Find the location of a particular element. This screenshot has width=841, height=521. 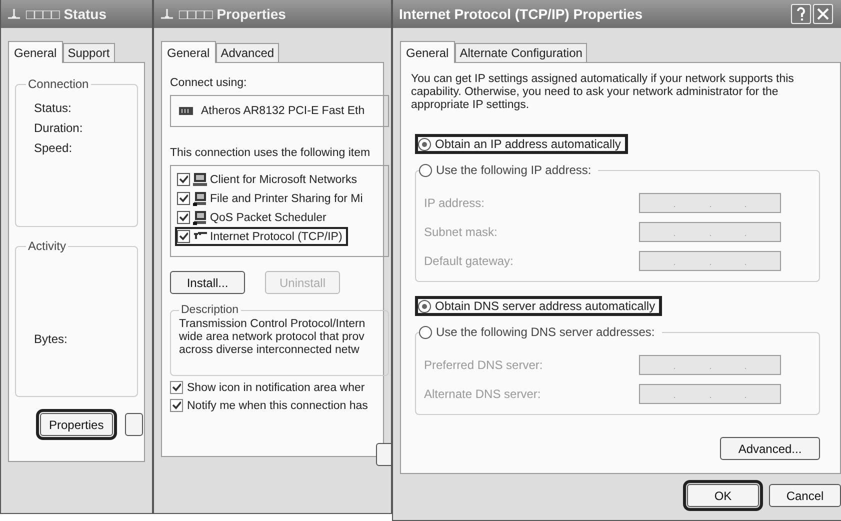

list-item: QoS Packet Scheduler is located at coordinates (253, 217).